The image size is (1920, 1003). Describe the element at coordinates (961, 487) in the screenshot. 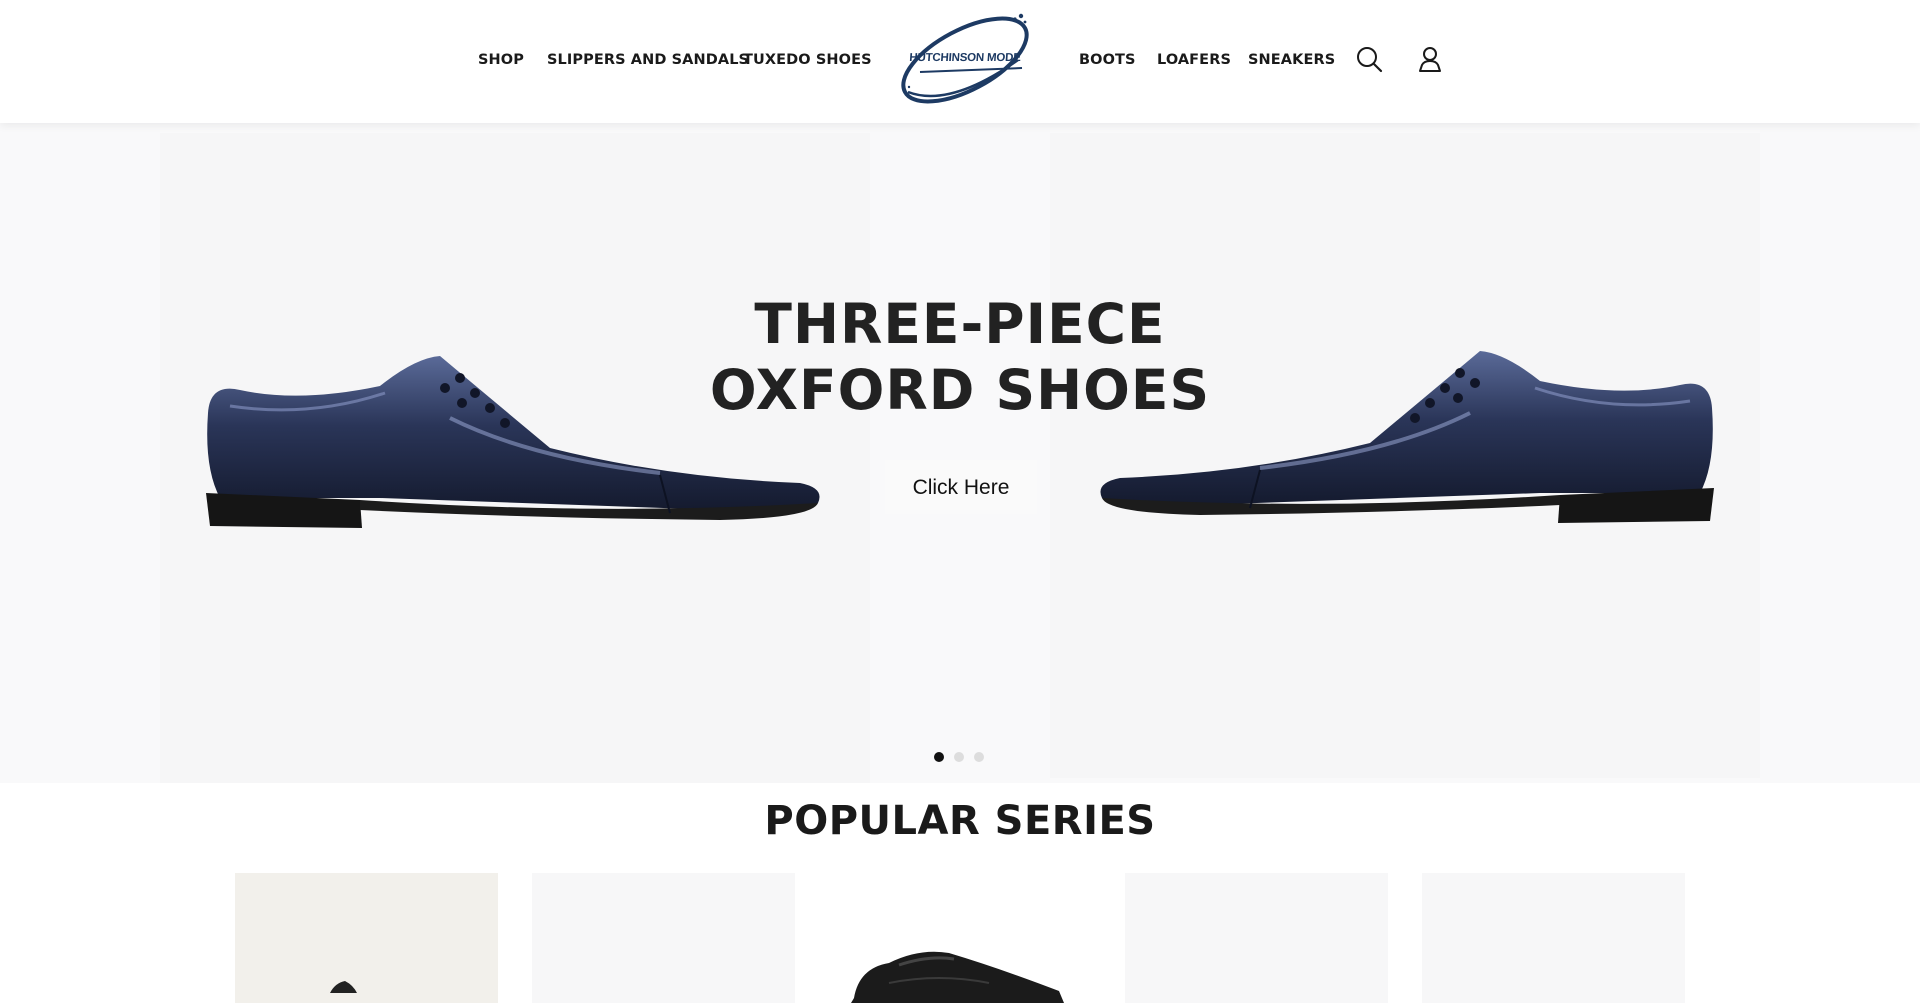

I see `hero-cta-button: Click Here` at that location.